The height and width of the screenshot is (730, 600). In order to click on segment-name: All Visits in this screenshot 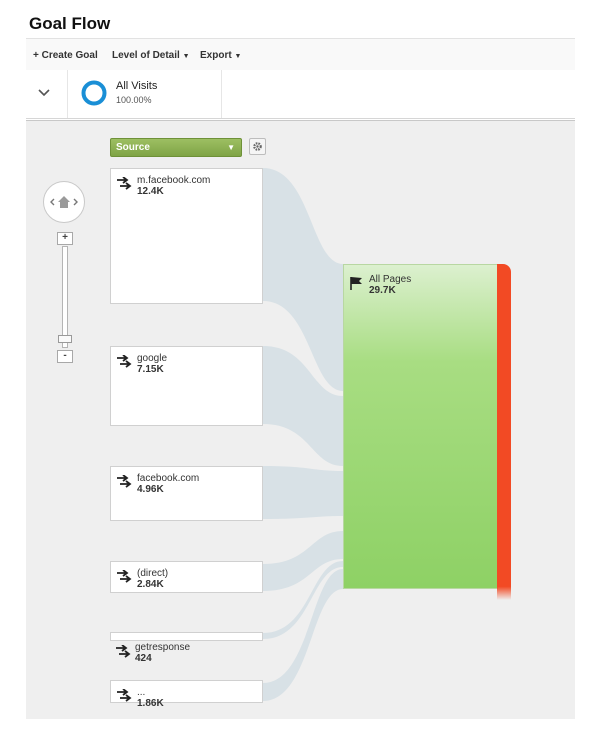, I will do `click(137, 86)`.